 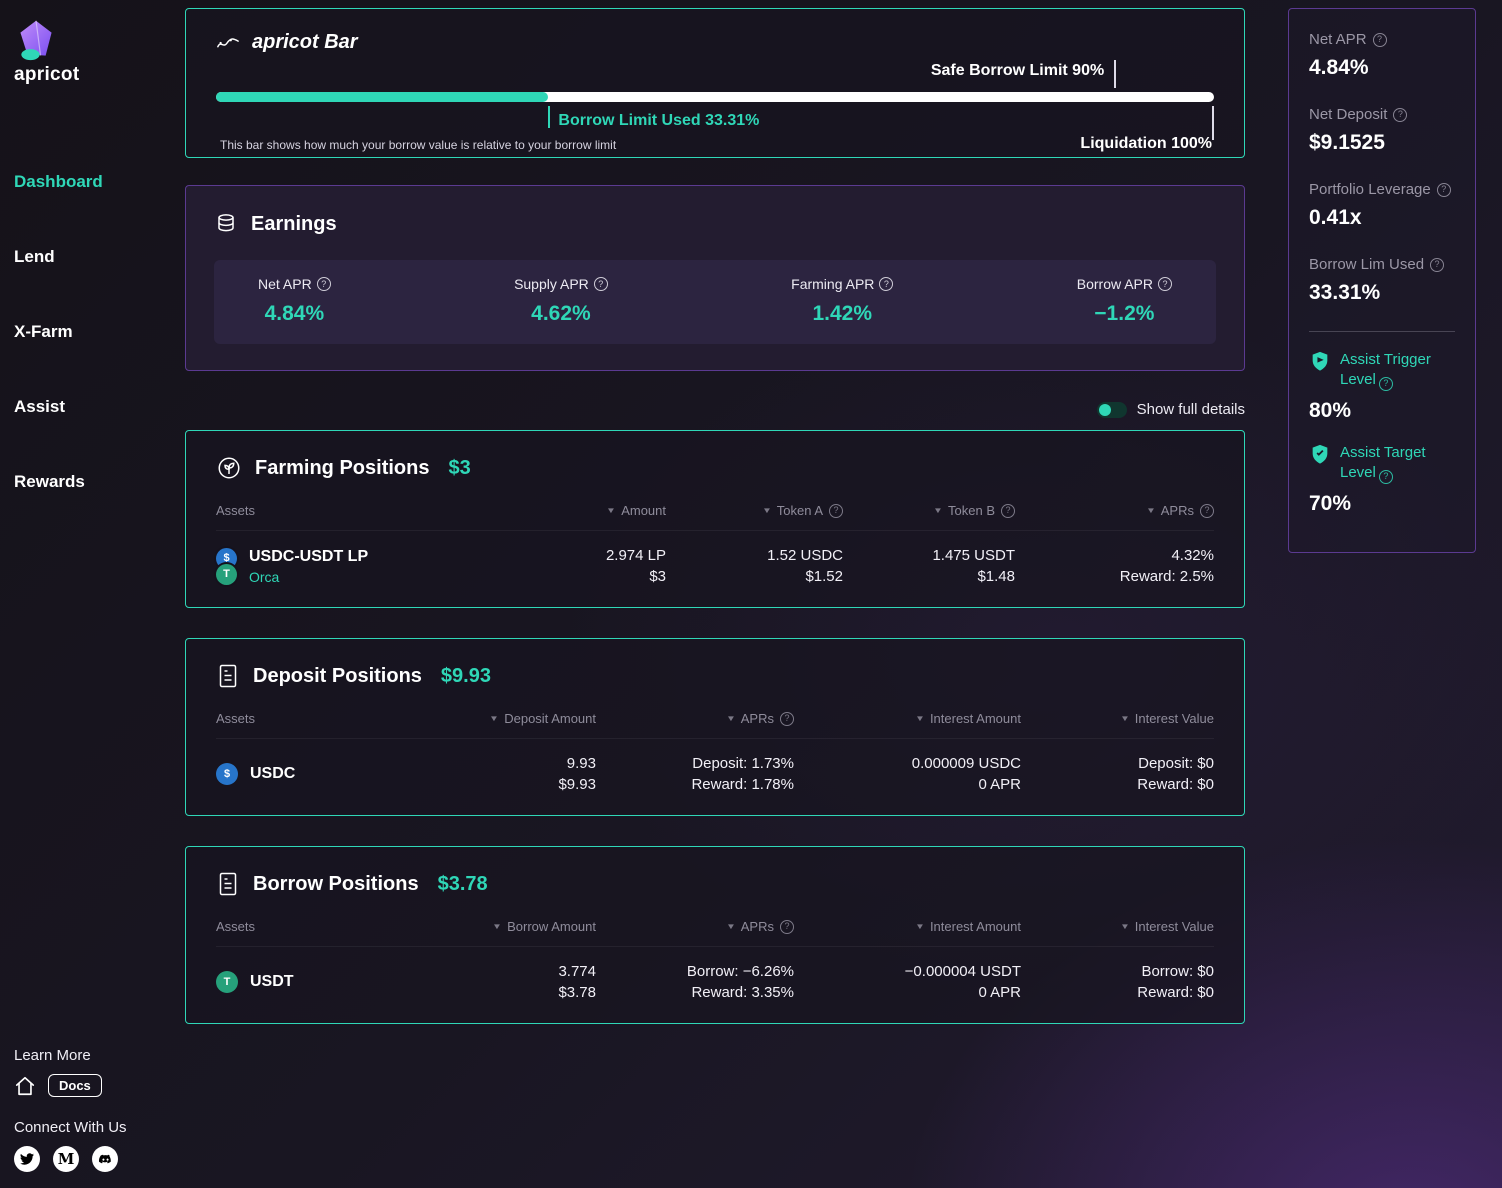 I want to click on learn-more-label: Learn More, so click(x=52, y=1055).